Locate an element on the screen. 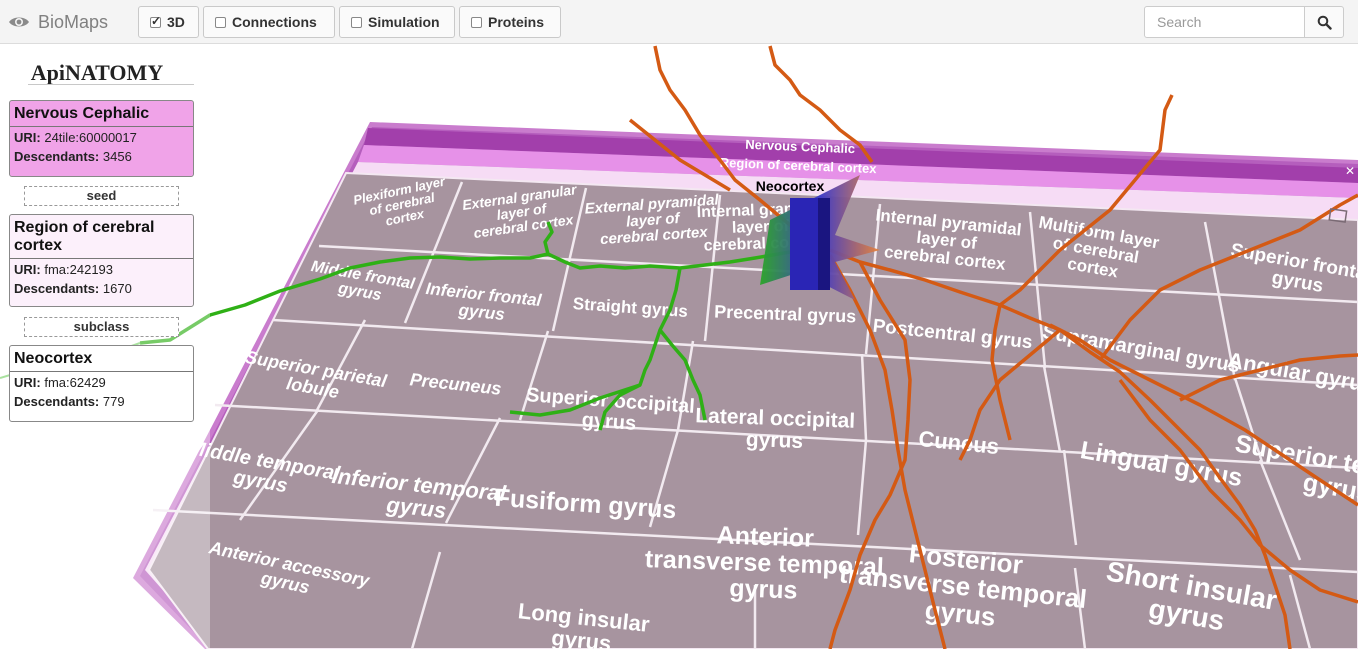 The width and height of the screenshot is (1358, 649). search-button is located at coordinates (1324, 22).